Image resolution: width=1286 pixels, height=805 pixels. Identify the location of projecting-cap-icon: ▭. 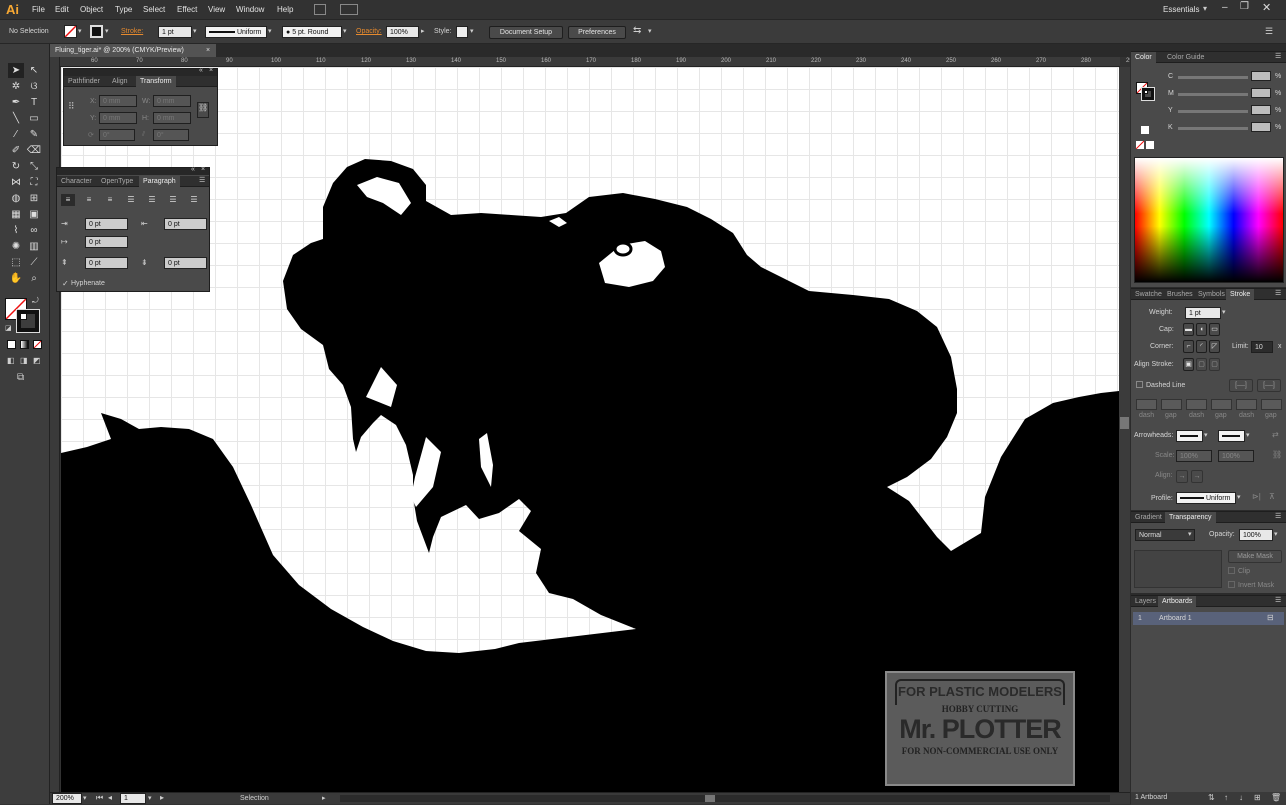
(1214, 329).